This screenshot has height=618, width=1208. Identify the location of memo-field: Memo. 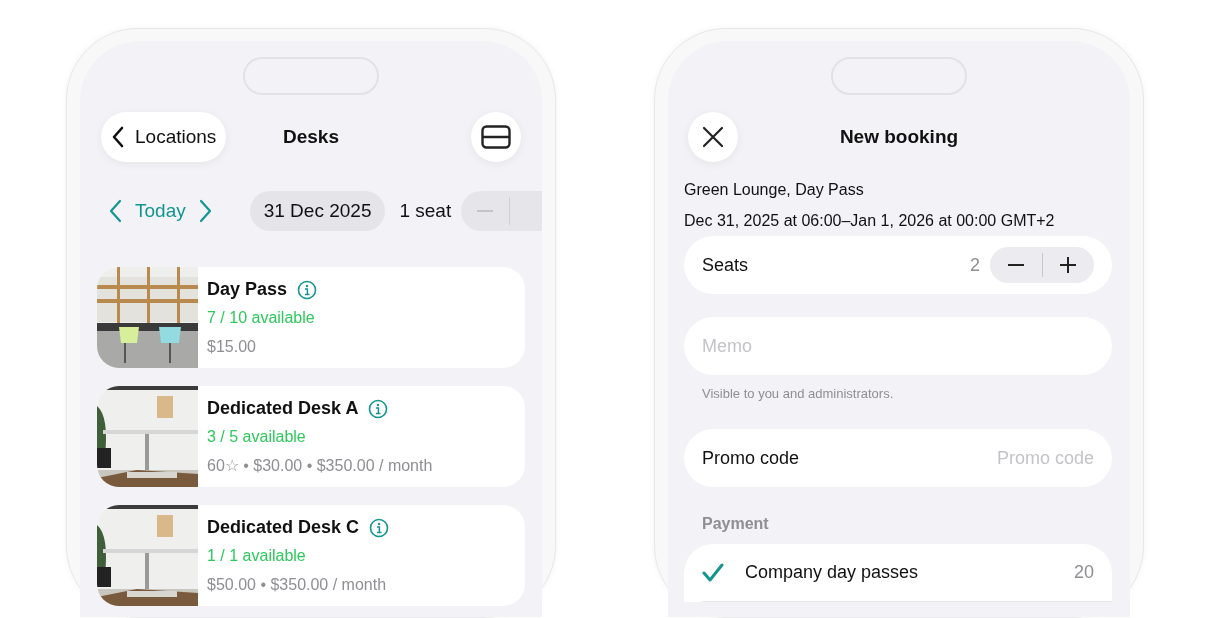
(898, 346).